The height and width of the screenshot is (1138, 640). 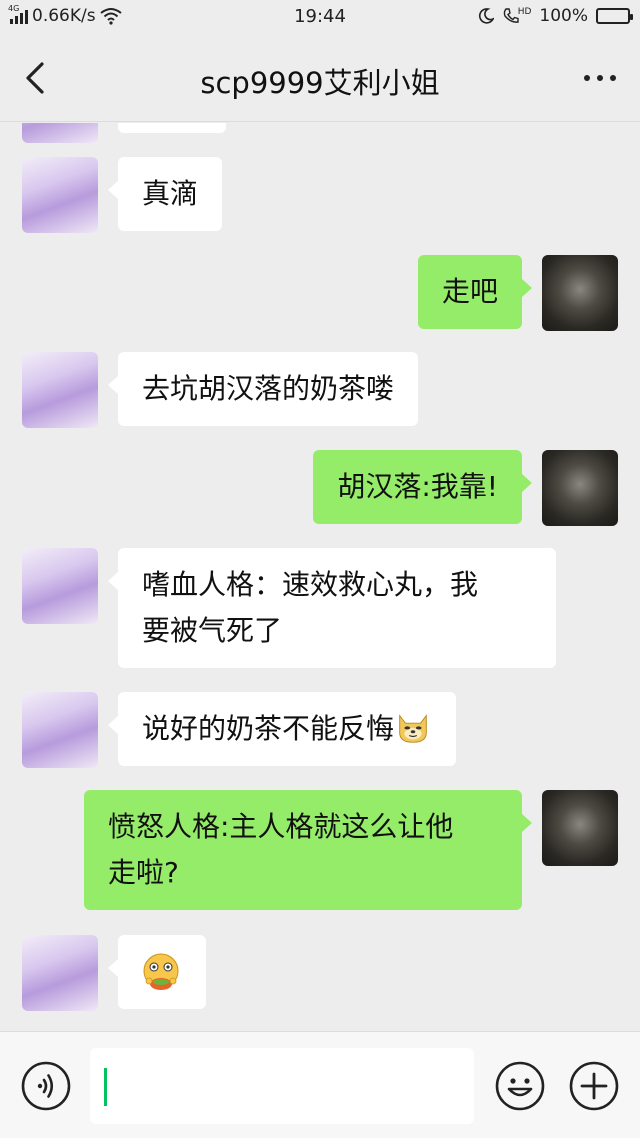 What do you see at coordinates (563, 16) in the screenshot?
I see `battery-percent: 100%` at bounding box center [563, 16].